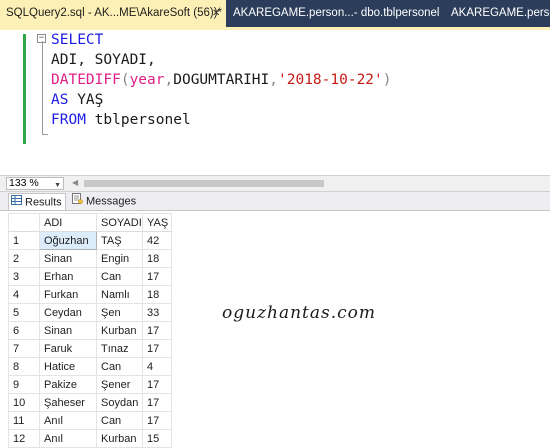 The width and height of the screenshot is (550, 448). I want to click on column-list: ADI, SOYADI,, so click(103, 60).